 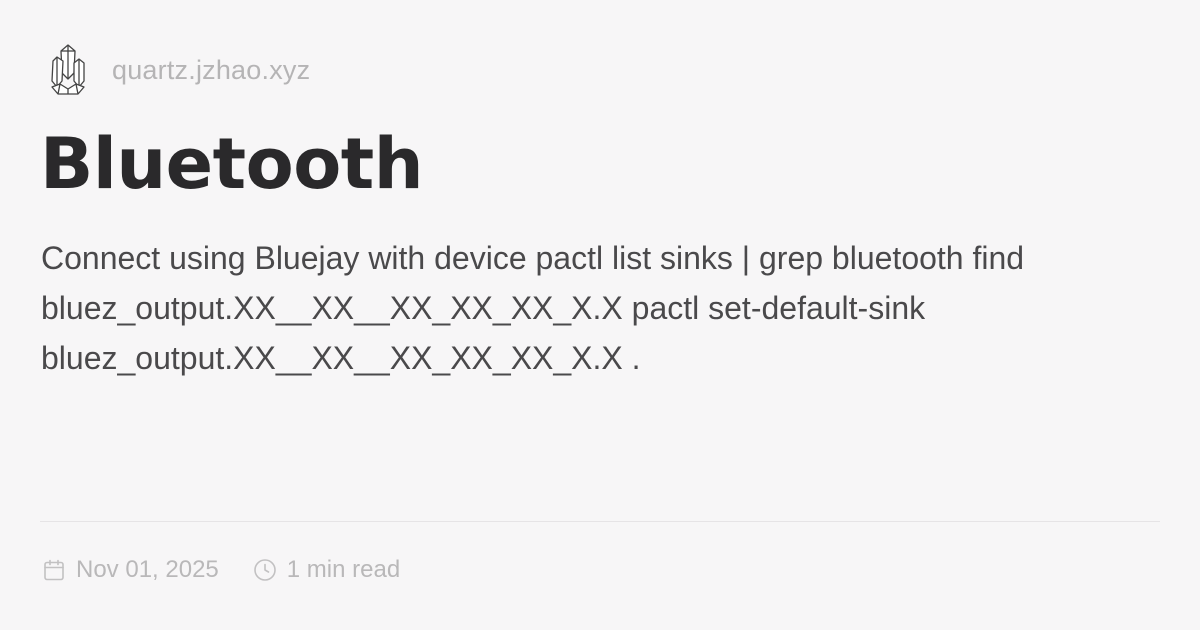 I want to click on crystal-logo-icon, so click(x=68, y=70).